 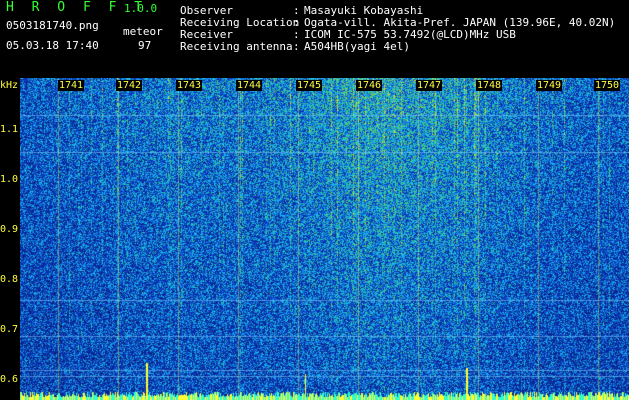 I want to click on ytick-label: 0.8, so click(x=9, y=279).